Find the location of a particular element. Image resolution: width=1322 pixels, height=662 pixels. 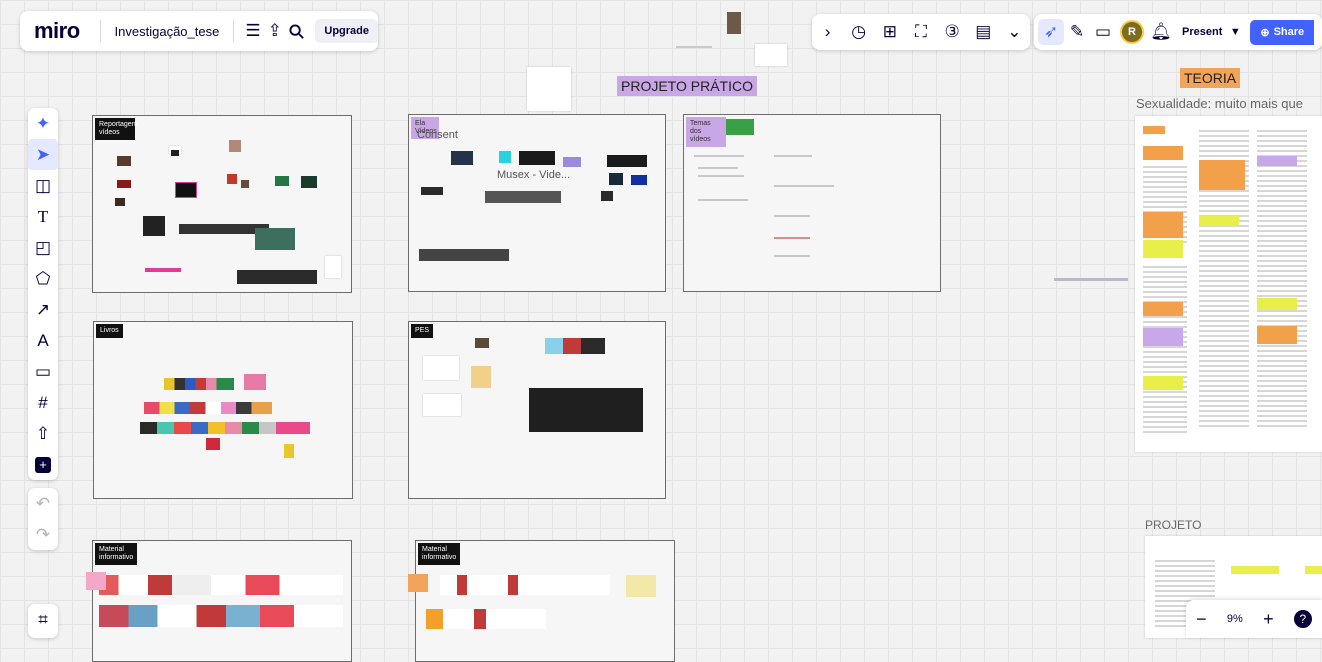

miro-logo: miro is located at coordinates (57, 31).